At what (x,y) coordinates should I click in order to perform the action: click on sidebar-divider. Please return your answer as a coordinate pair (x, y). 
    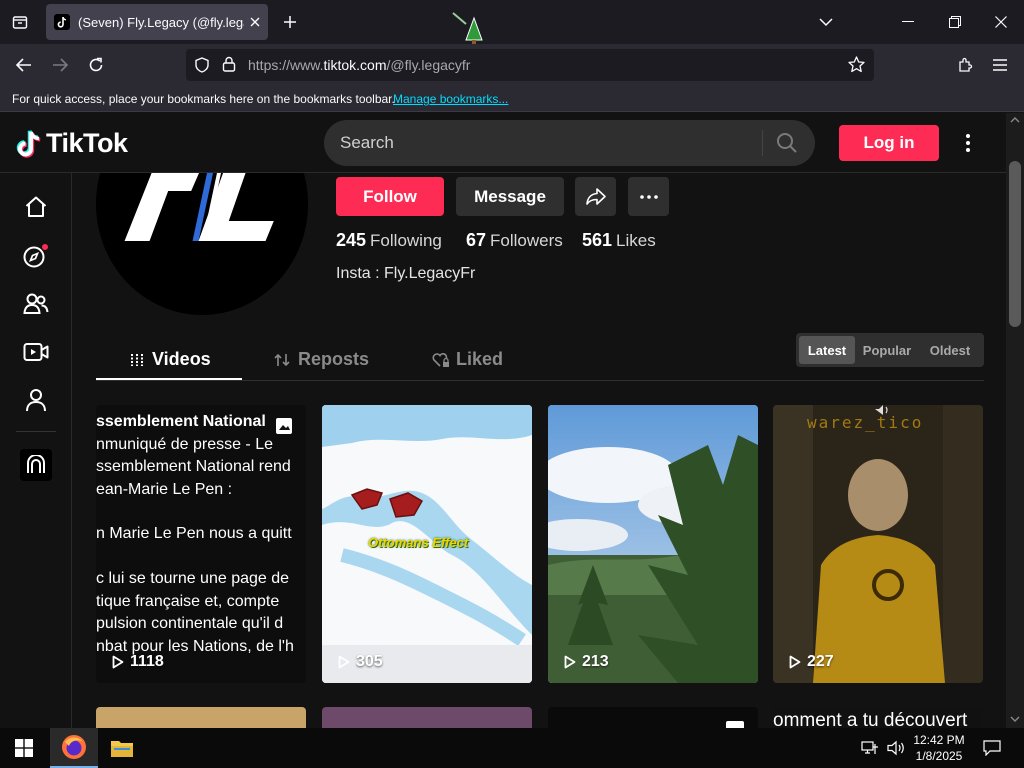
    Looking at the image, I should click on (36, 431).